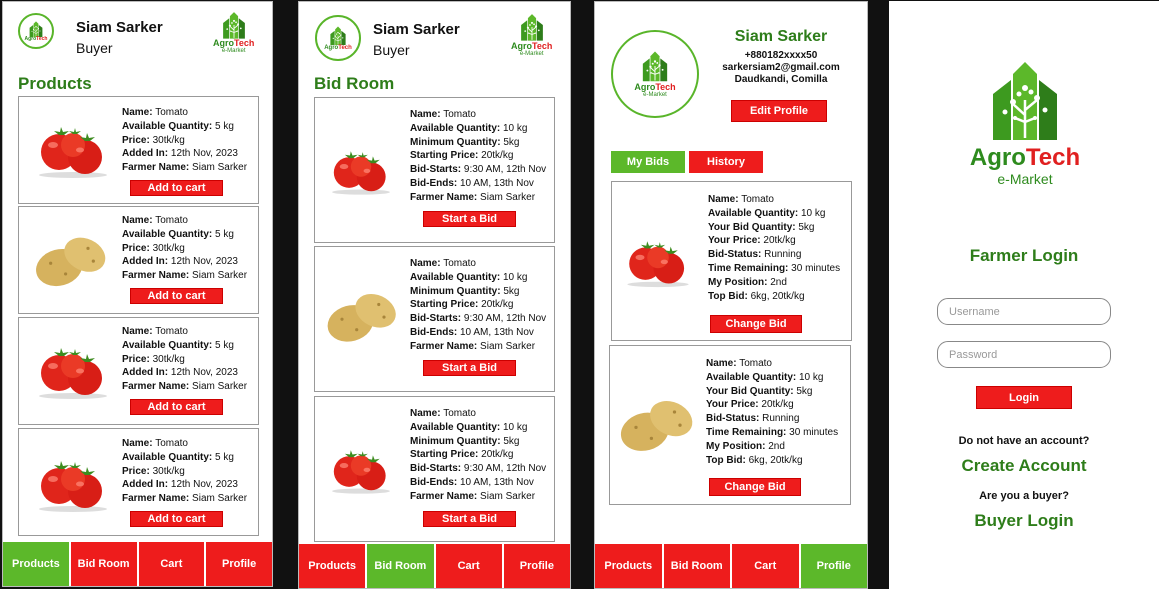 The height and width of the screenshot is (589, 1159). Describe the element at coordinates (354, 83) in the screenshot. I see `page-title: Bid Room` at that location.